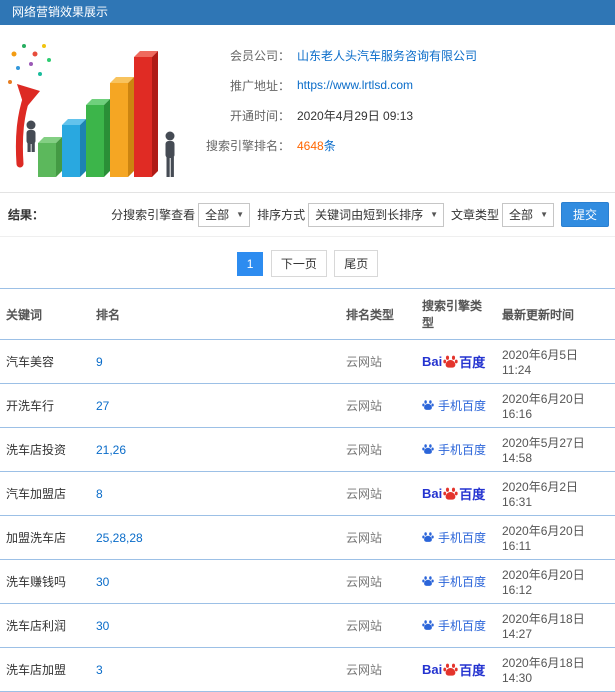 This screenshot has height=692, width=615. What do you see at coordinates (99, 494) in the screenshot?
I see `rank-link: 8` at bounding box center [99, 494].